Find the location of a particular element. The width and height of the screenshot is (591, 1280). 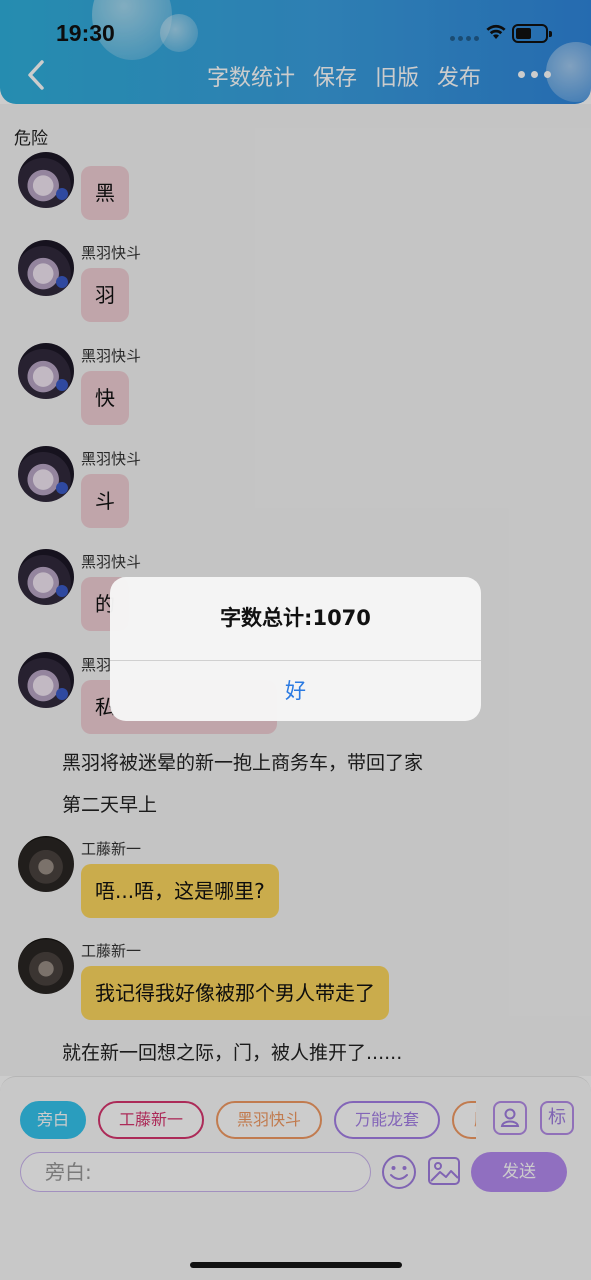

alert-title: 字数总计:1070 is located at coordinates (295, 618).